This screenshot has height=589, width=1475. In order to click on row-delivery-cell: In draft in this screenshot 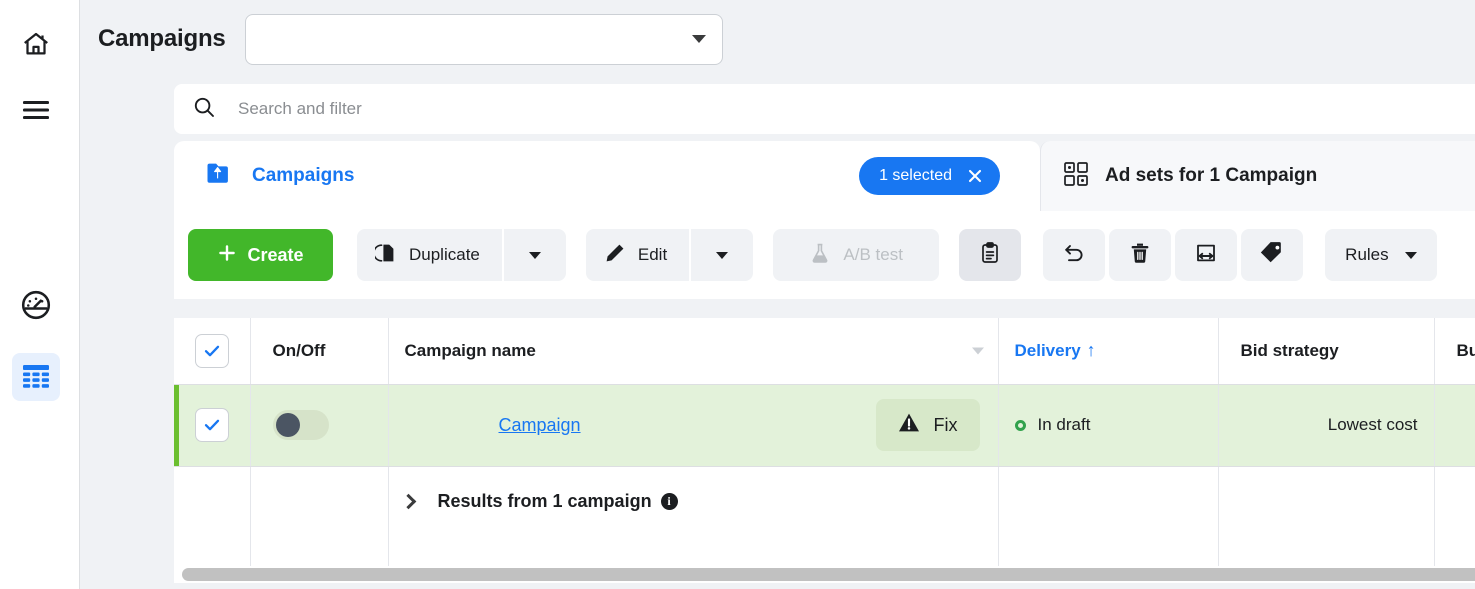, I will do `click(1108, 425)`.